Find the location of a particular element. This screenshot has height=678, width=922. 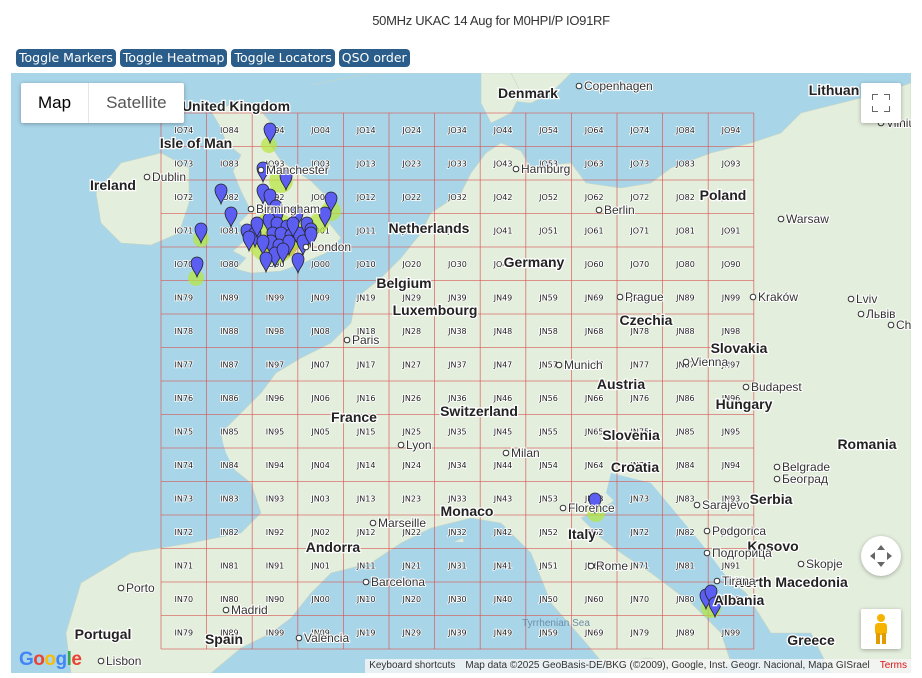

street-view-pegman-button is located at coordinates (881, 629).